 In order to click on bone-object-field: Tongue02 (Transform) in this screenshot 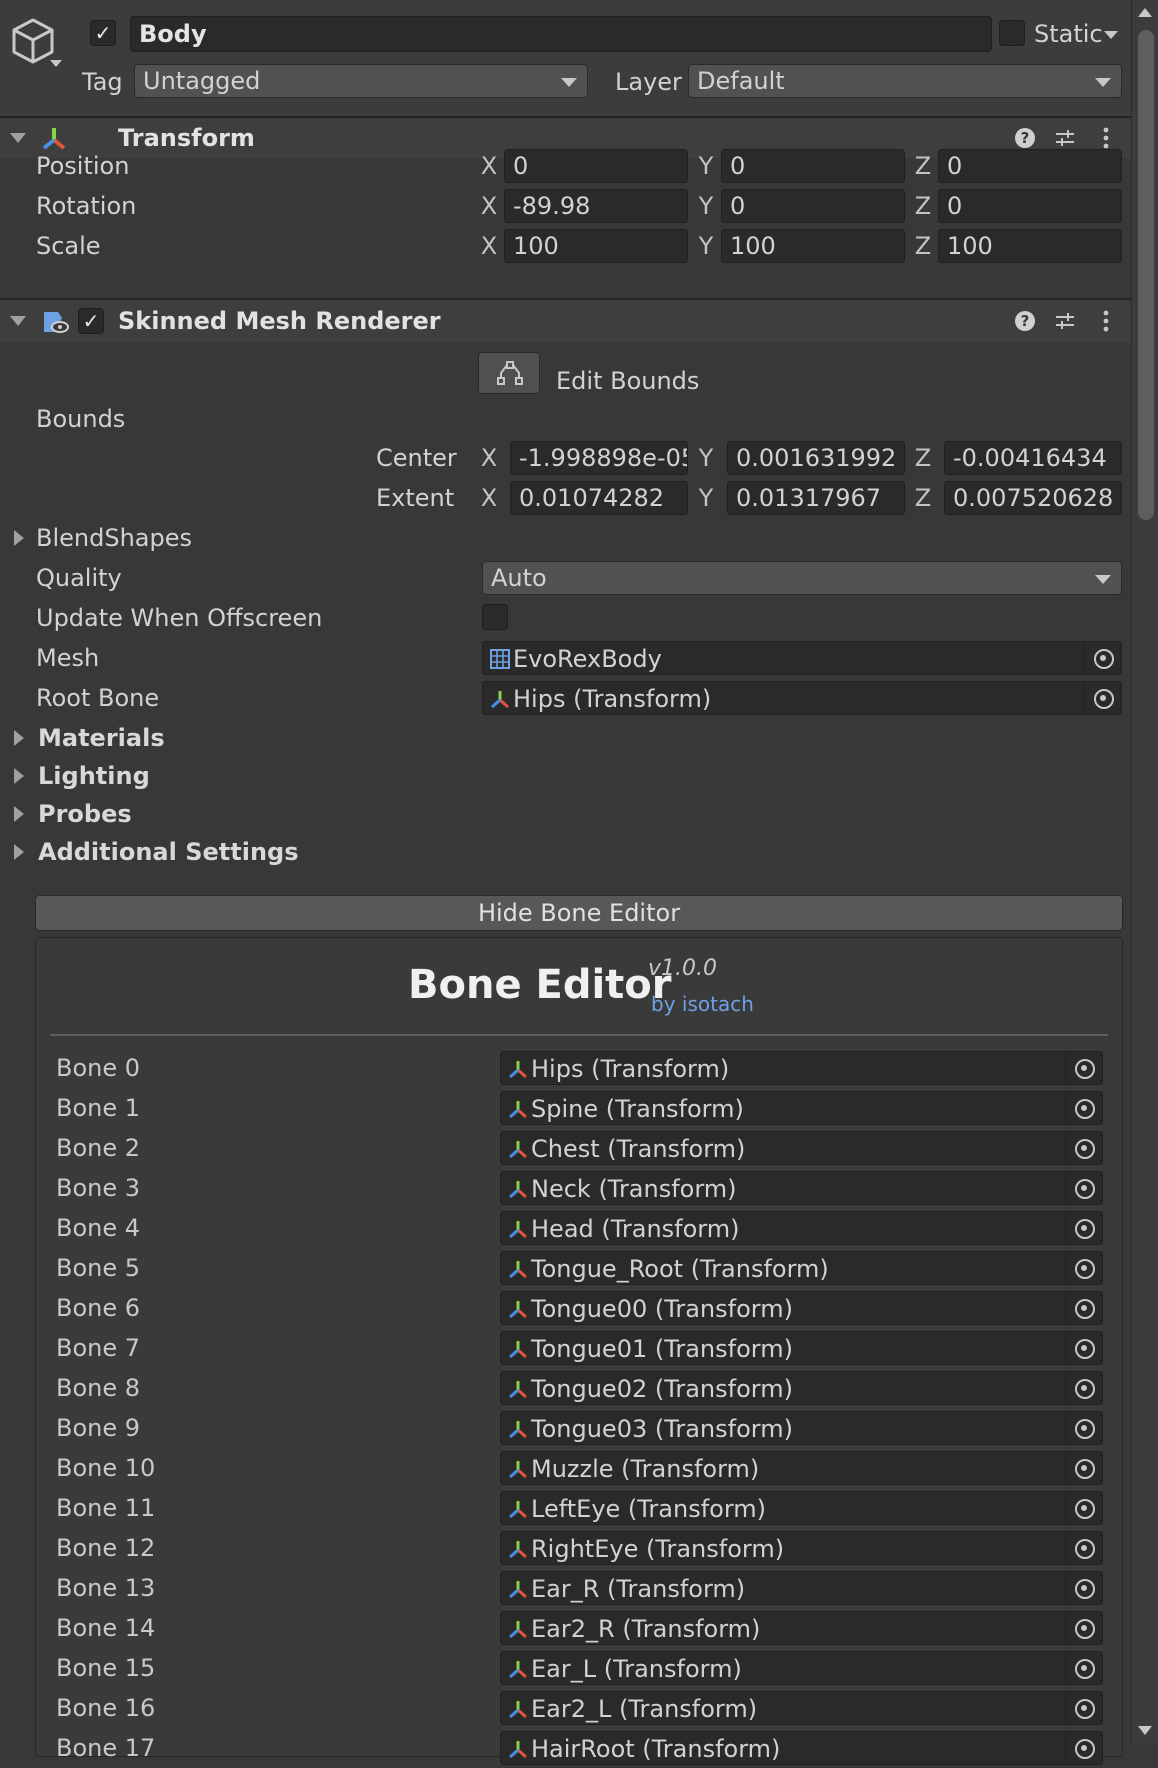, I will do `click(801, 1388)`.